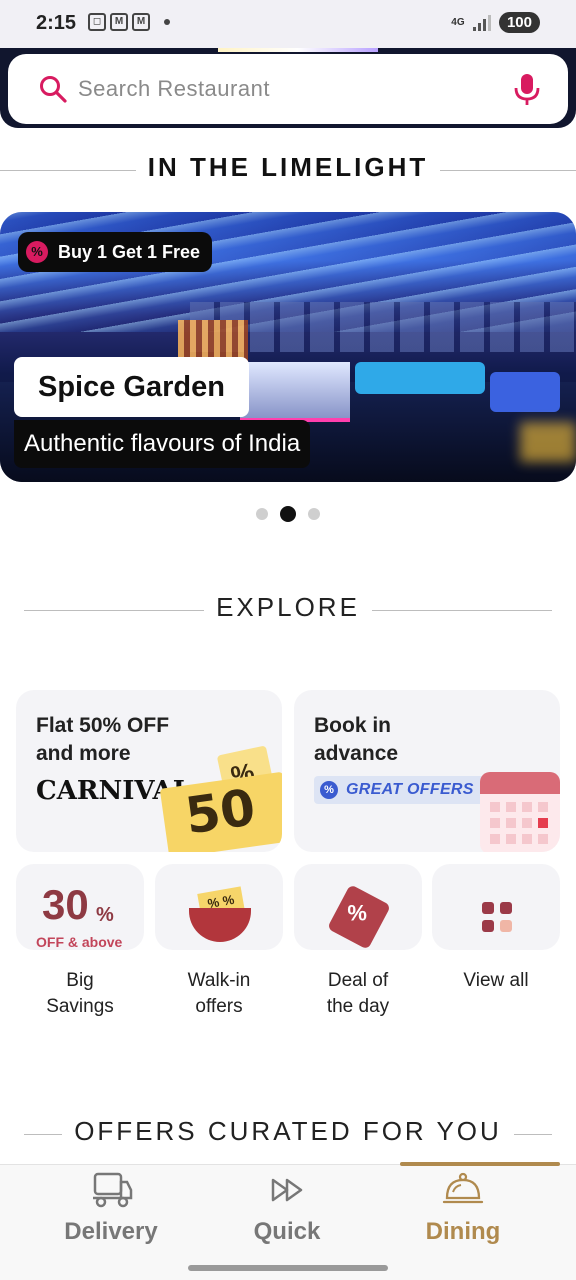  Describe the element at coordinates (219, 907) in the screenshot. I see `walk-in-offers-card: % %` at that location.